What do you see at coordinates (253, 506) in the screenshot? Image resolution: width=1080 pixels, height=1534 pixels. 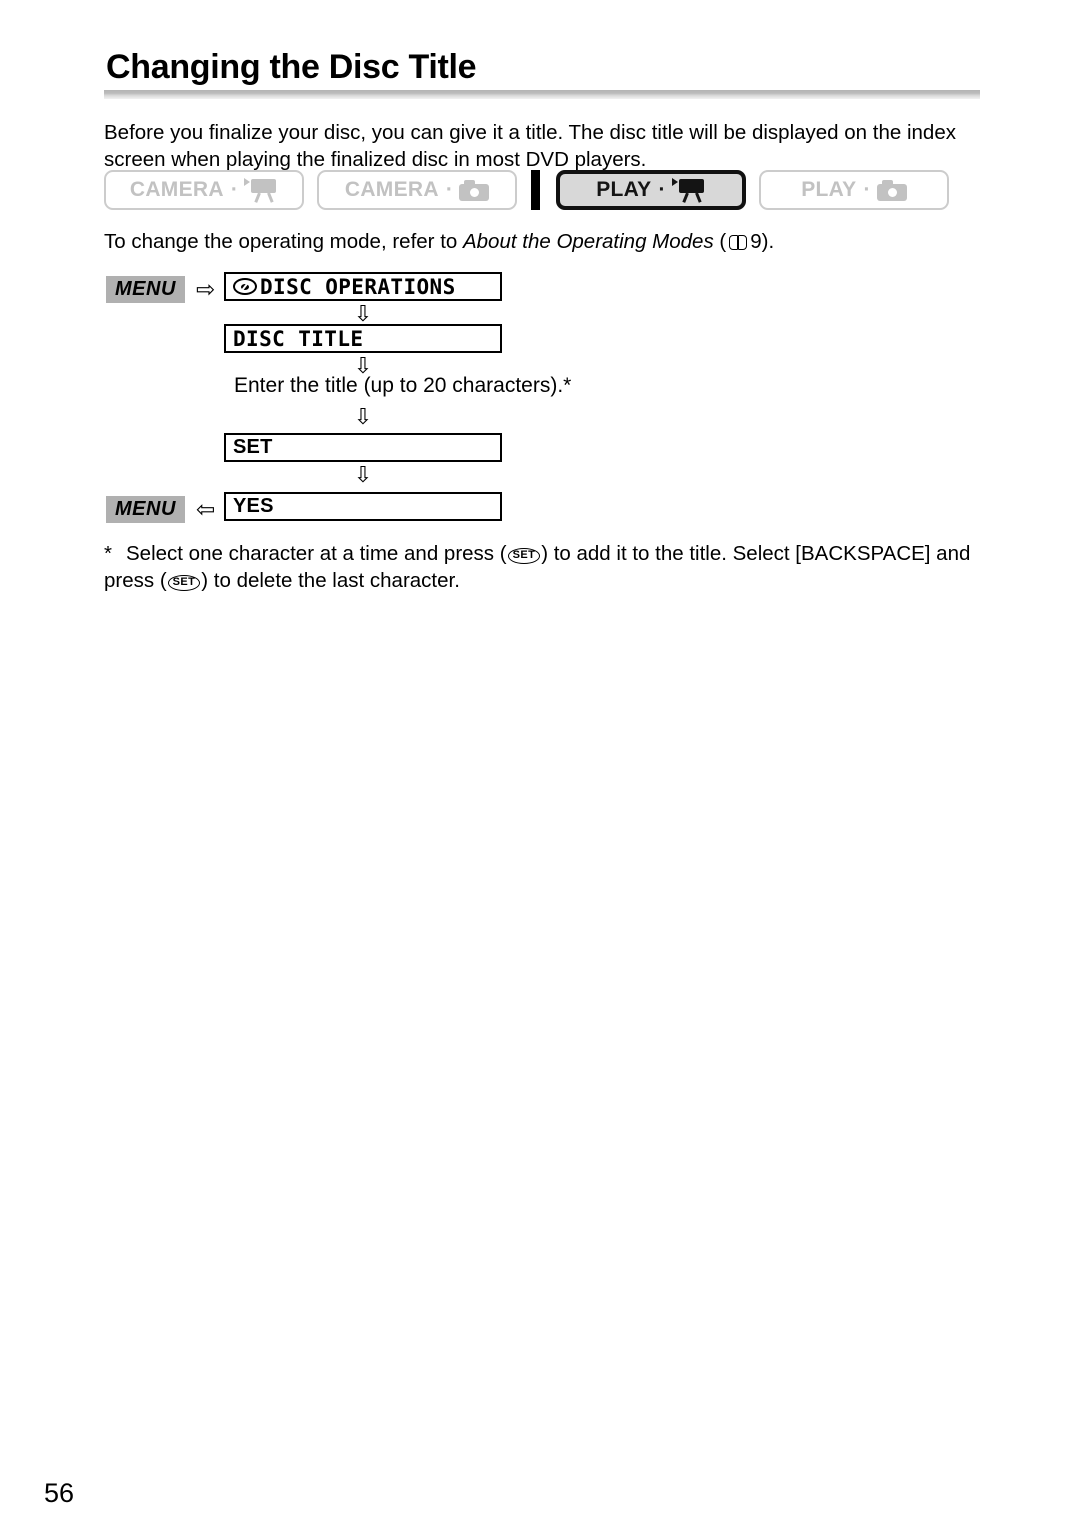 I see `flow-step-yes-label: YES` at bounding box center [253, 506].